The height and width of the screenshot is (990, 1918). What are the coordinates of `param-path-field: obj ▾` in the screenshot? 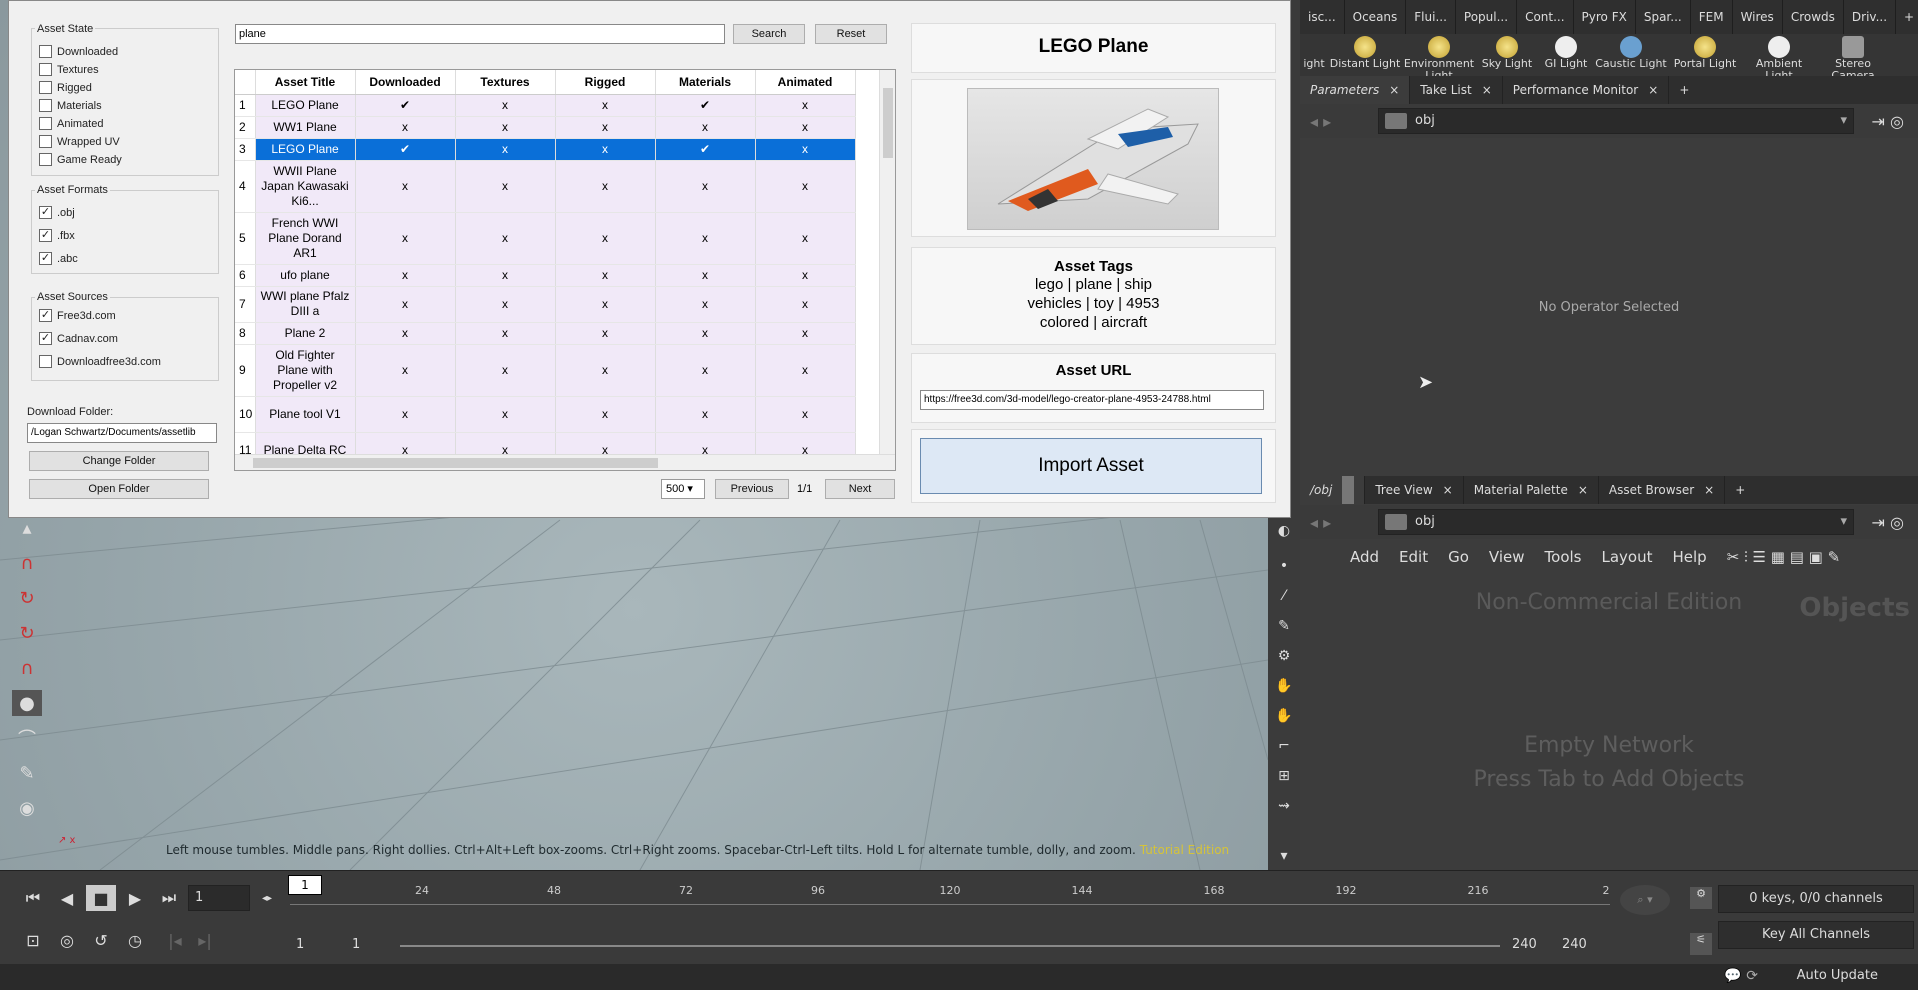 It's located at (1616, 121).